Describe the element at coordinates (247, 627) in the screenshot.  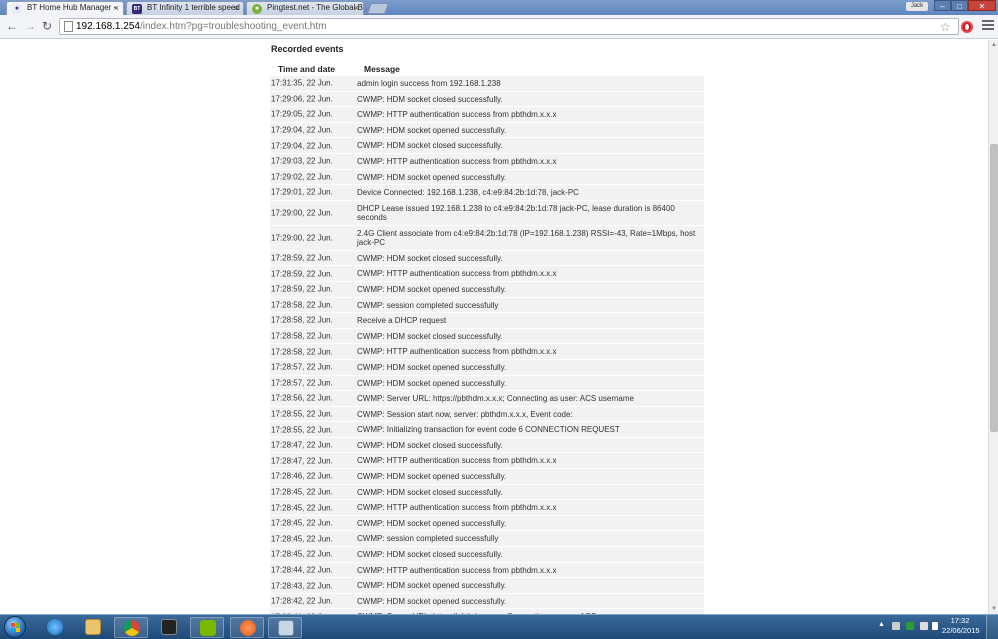
I see `taskbar-media` at that location.